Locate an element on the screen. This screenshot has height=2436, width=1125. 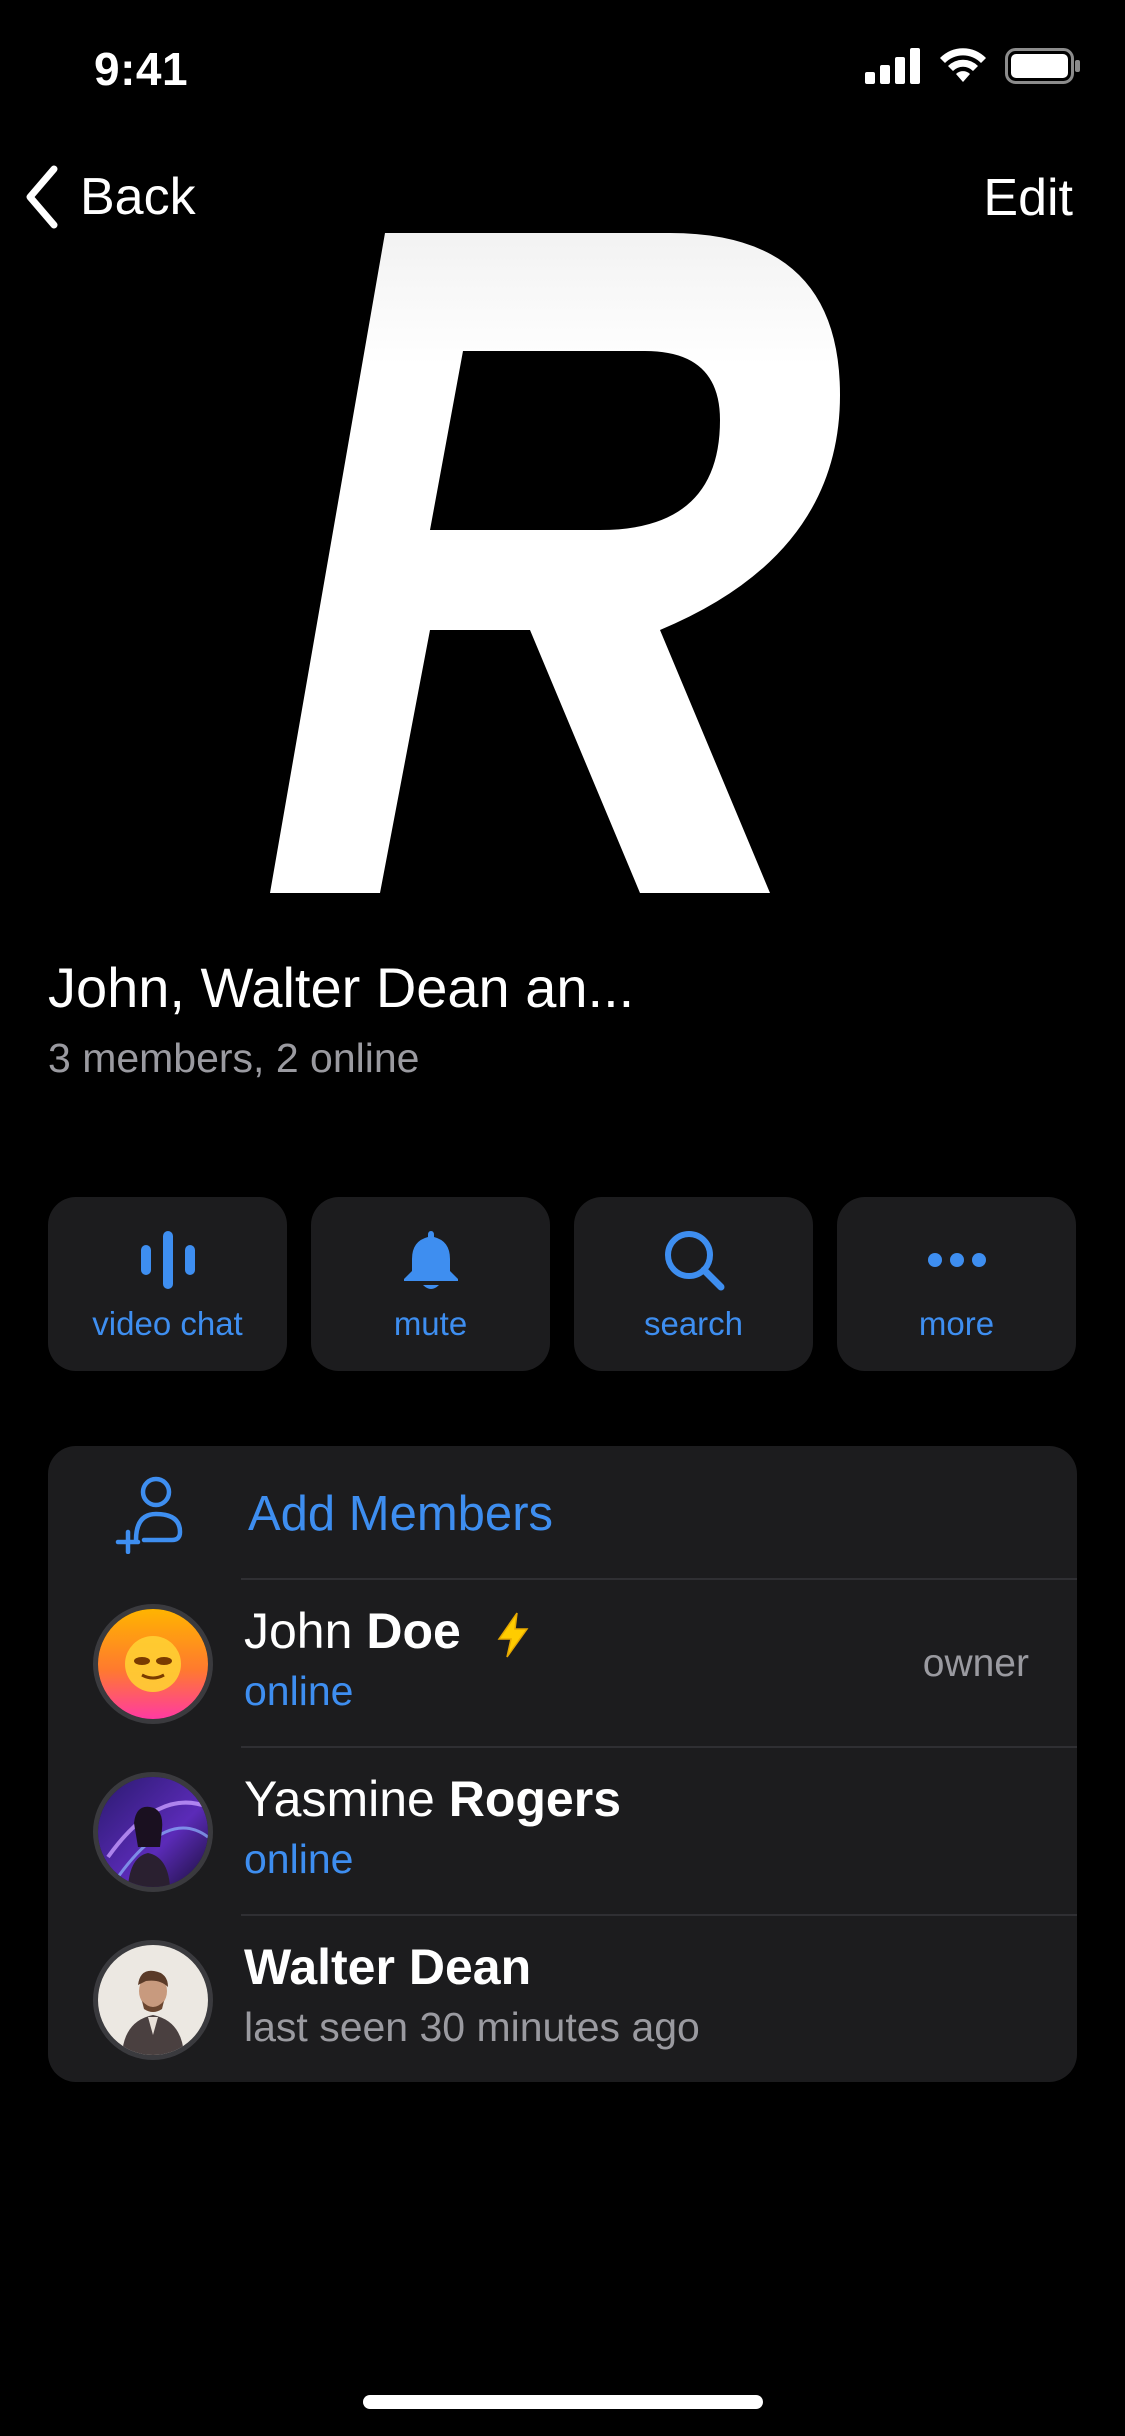
status-bar: 9:41 is located at coordinates (562, 70).